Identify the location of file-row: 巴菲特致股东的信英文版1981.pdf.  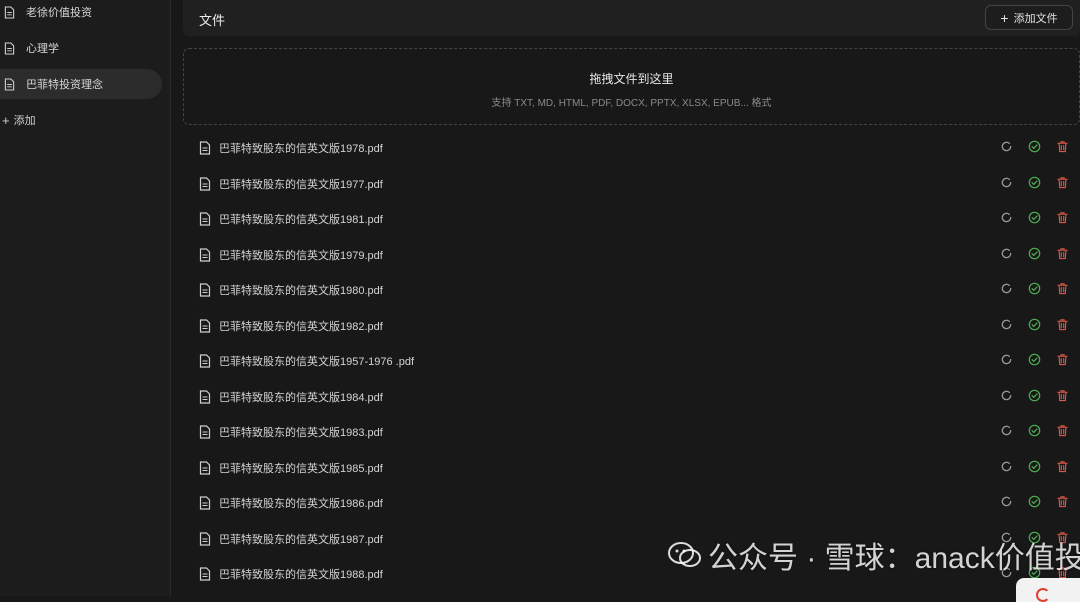
(634, 219).